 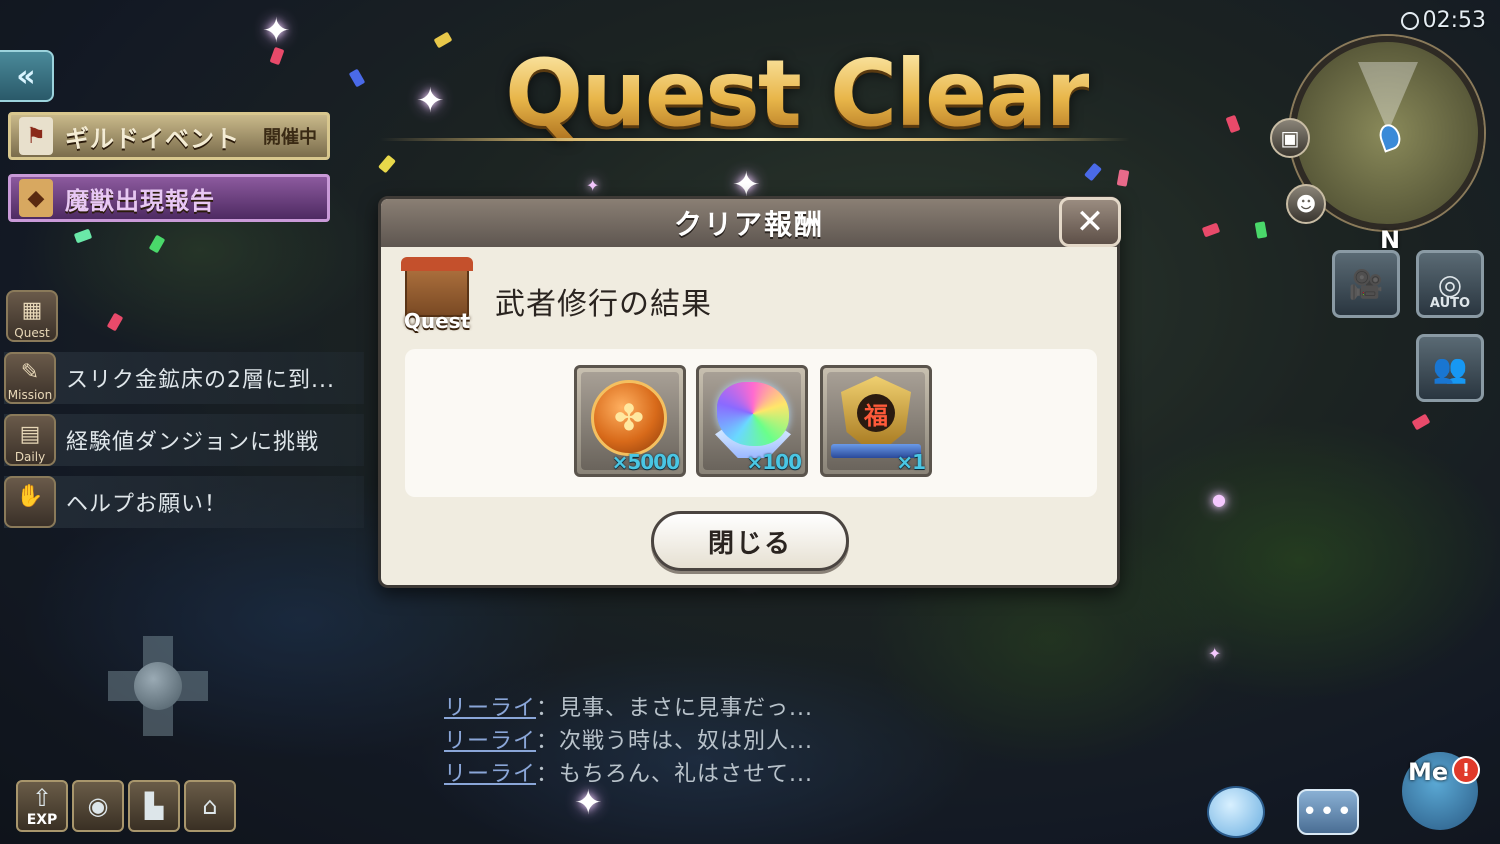 What do you see at coordinates (798, 93) in the screenshot?
I see `quest-clear-title: Quest Clear` at bounding box center [798, 93].